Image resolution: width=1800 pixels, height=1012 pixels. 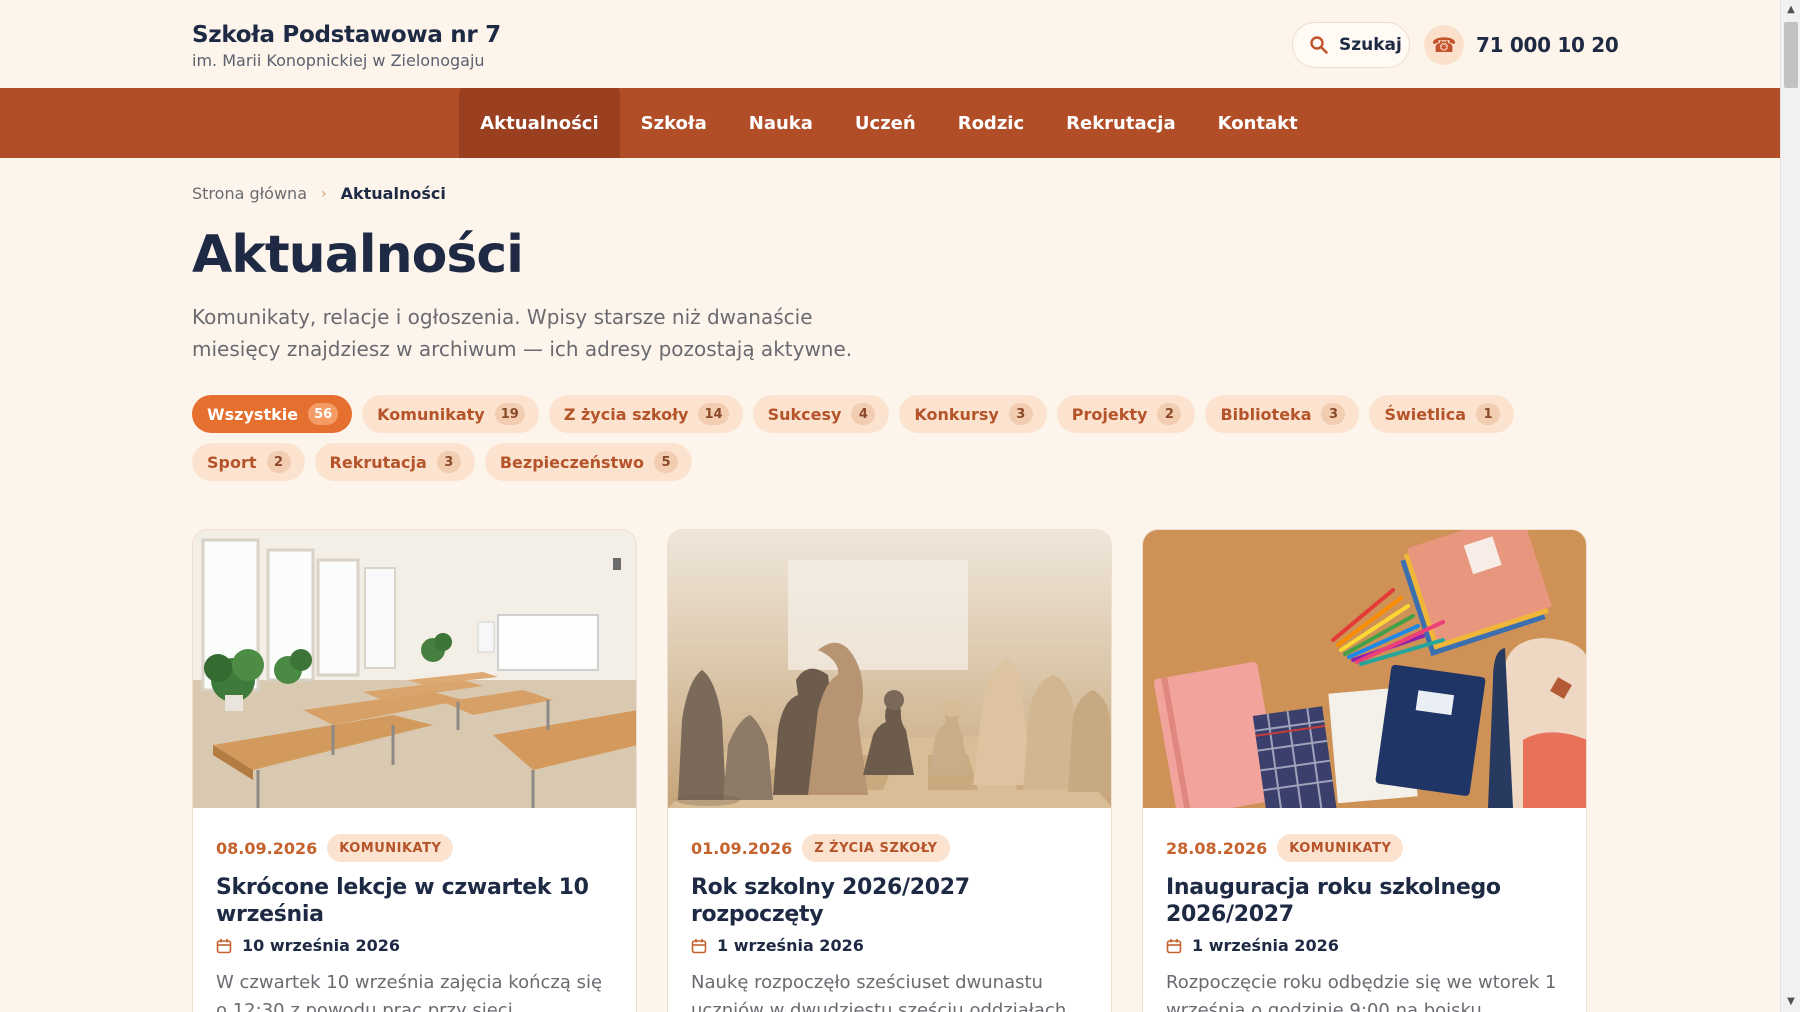 I want to click on filter-chip-konkursy: Konkursy 3, so click(x=973, y=414).